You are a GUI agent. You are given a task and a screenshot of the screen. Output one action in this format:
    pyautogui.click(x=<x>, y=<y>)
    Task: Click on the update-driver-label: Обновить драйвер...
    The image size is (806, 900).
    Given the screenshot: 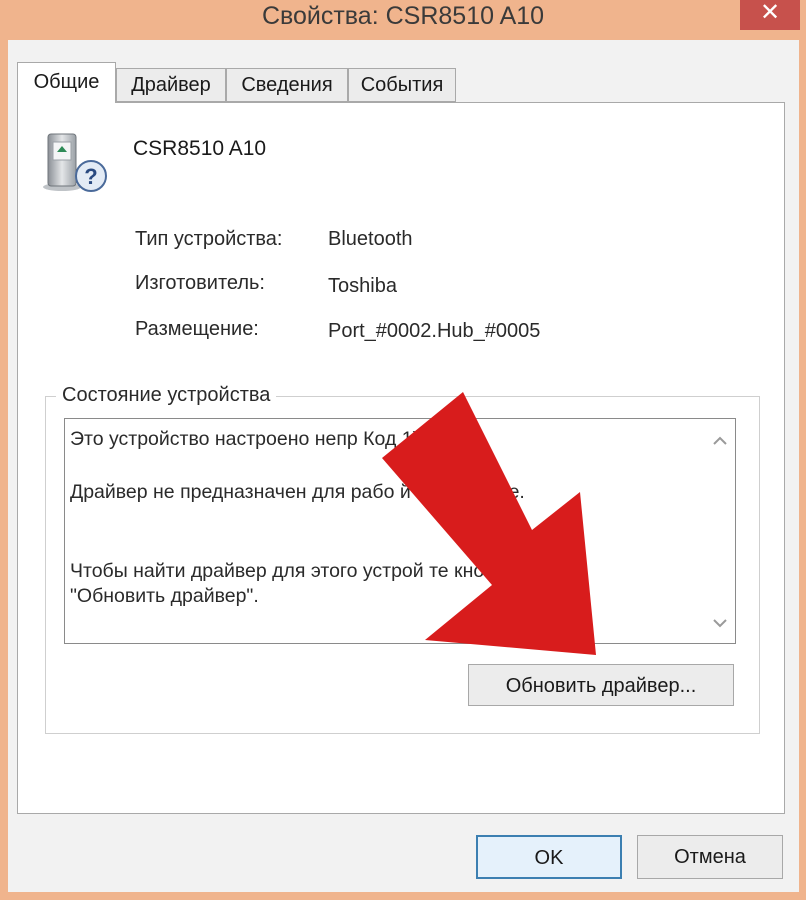 What is the action you would take?
    pyautogui.click(x=601, y=686)
    